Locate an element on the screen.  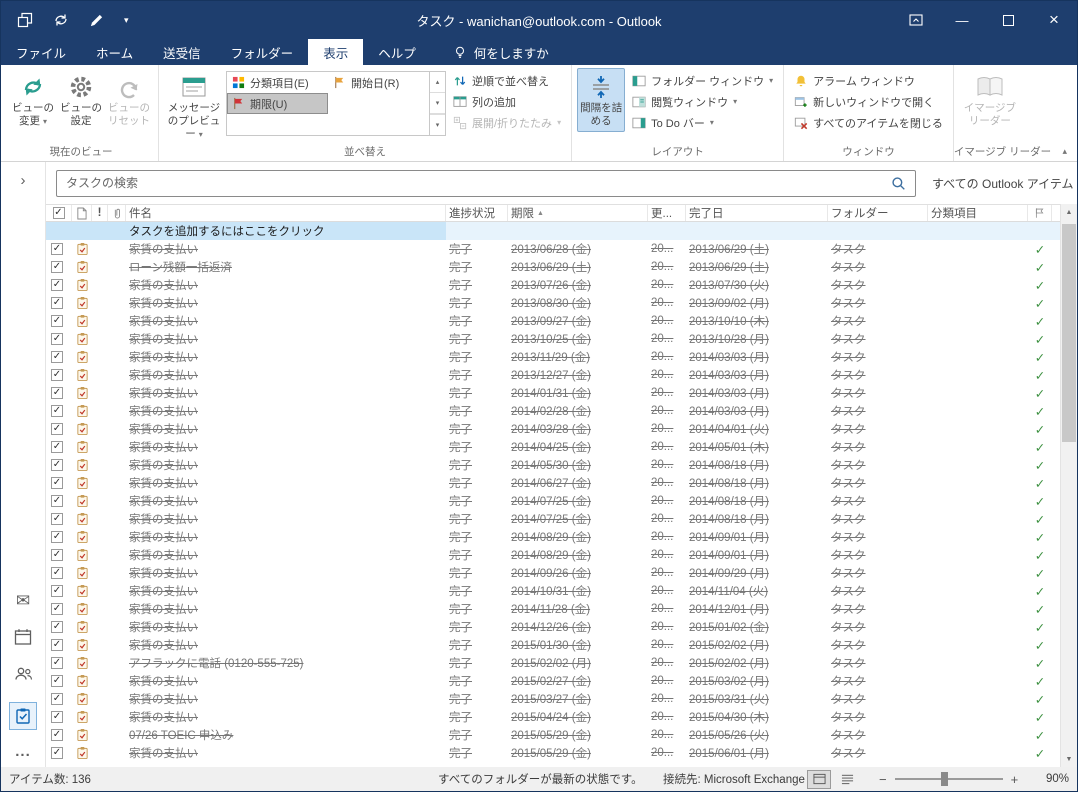
tell-me-search: 何をしますか is located at coordinates (501, 52).